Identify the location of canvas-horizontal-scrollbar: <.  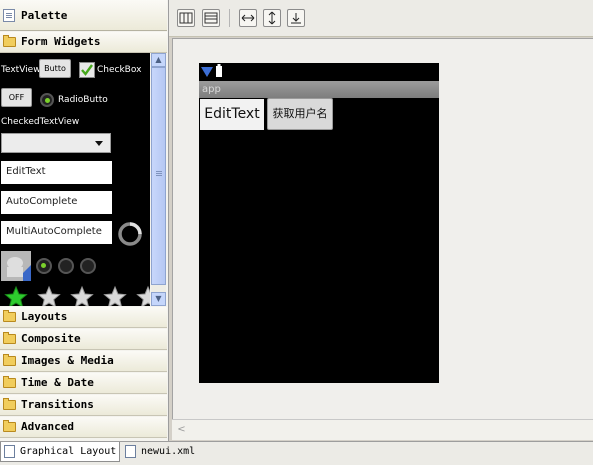
(382, 429).